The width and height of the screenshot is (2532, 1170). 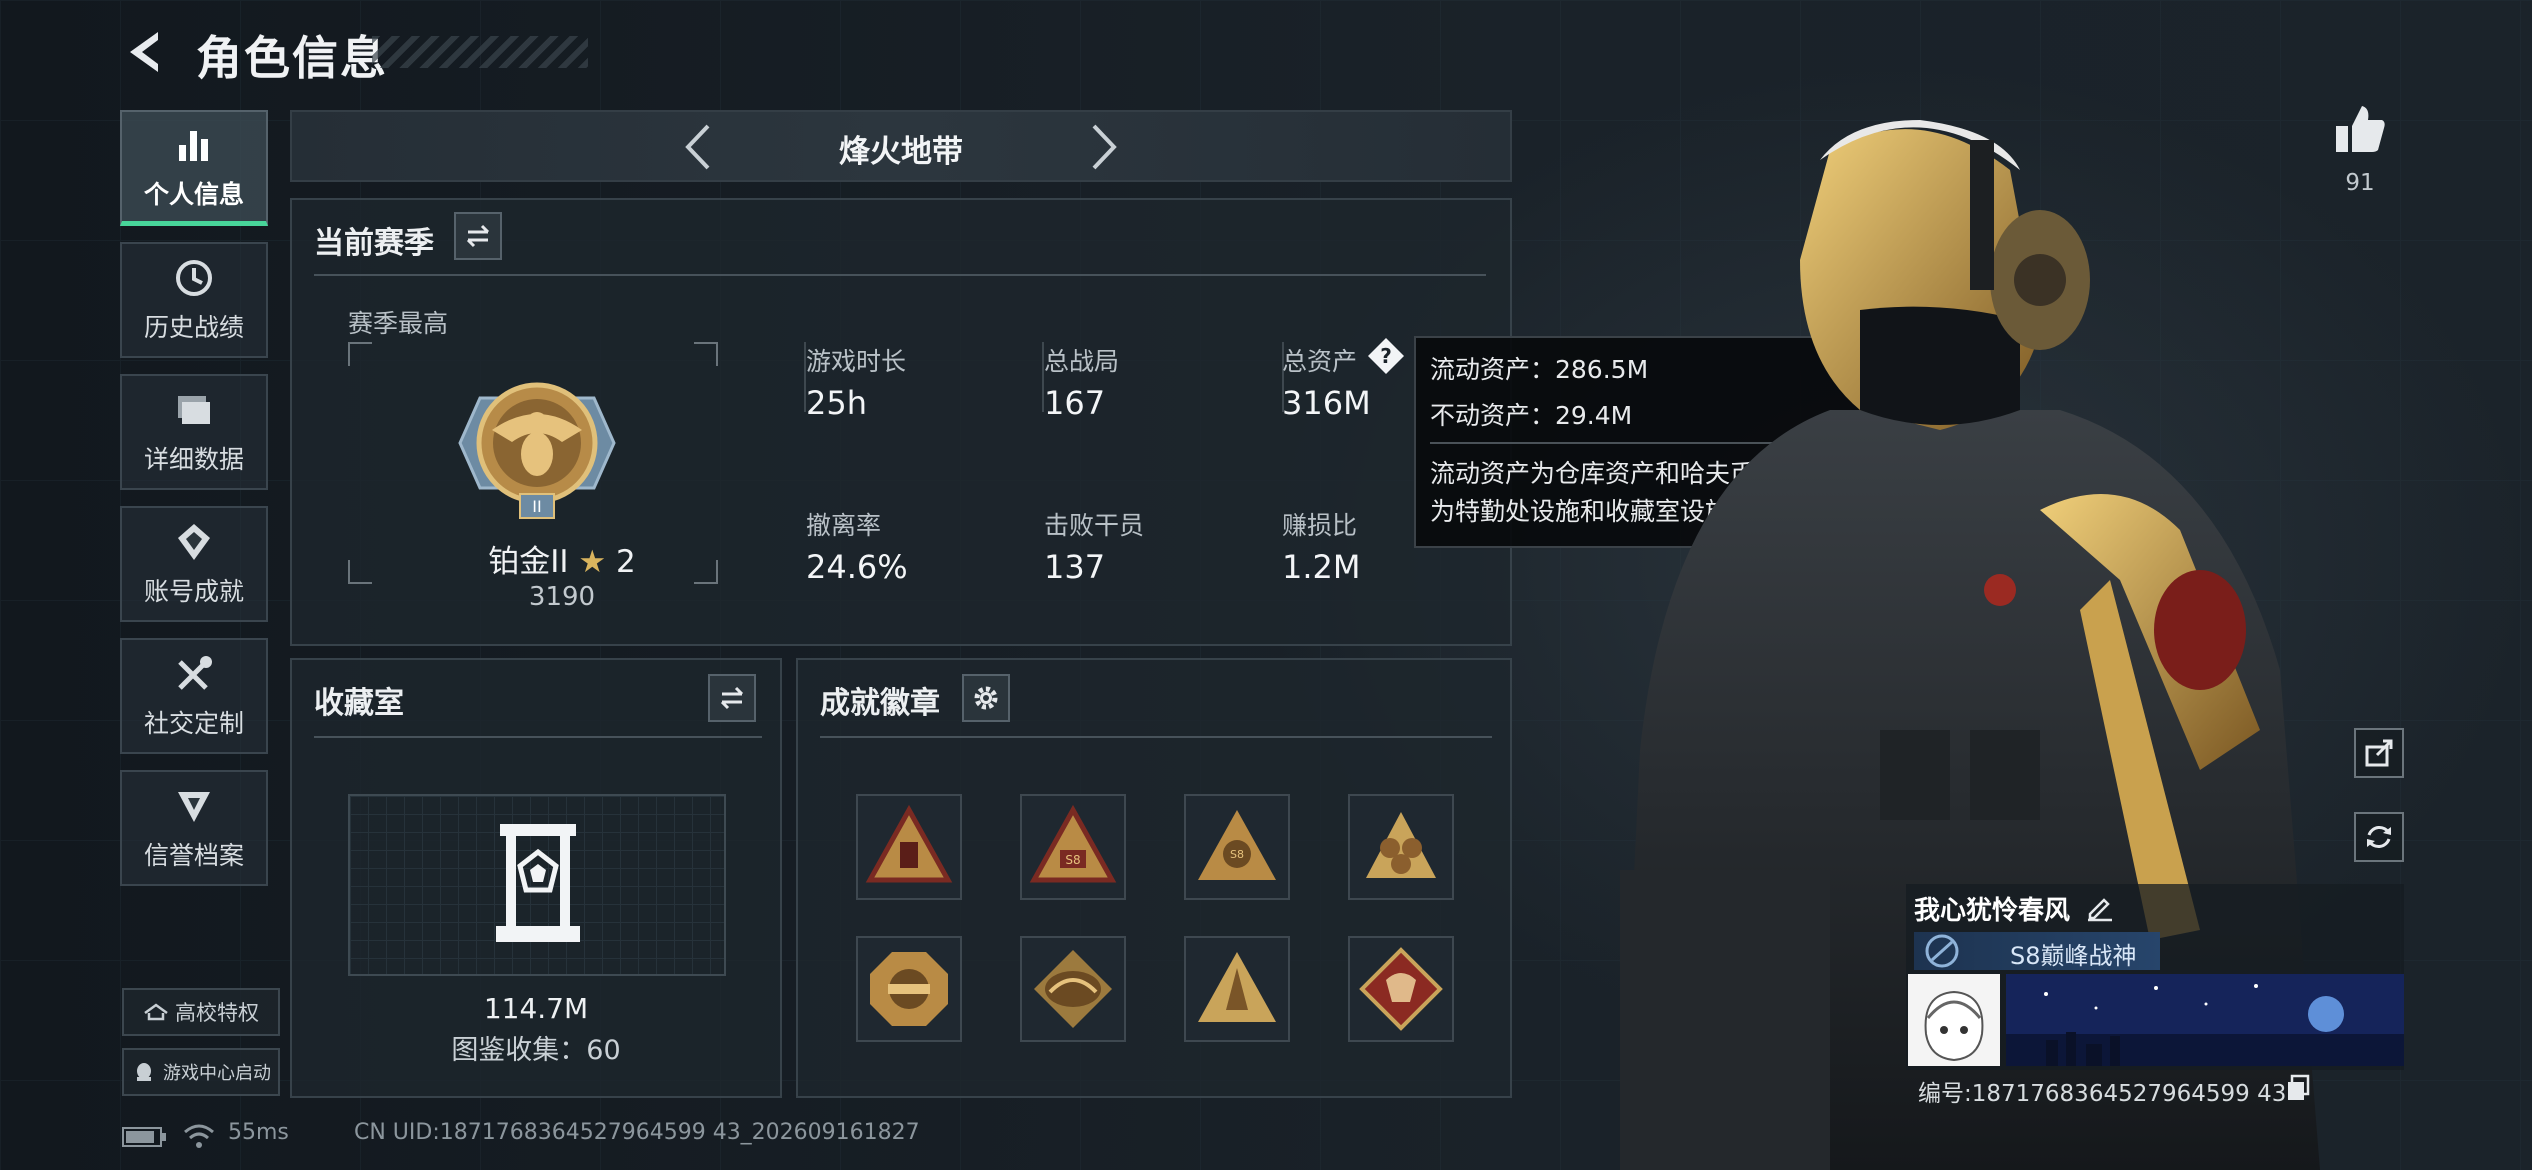 What do you see at coordinates (480, 52) in the screenshot?
I see `header-decoration` at bounding box center [480, 52].